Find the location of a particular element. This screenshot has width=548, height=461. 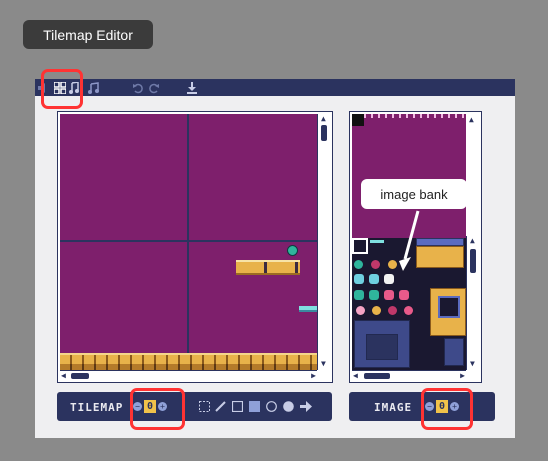

image-bar: IMAGE − 0 + is located at coordinates (422, 406).